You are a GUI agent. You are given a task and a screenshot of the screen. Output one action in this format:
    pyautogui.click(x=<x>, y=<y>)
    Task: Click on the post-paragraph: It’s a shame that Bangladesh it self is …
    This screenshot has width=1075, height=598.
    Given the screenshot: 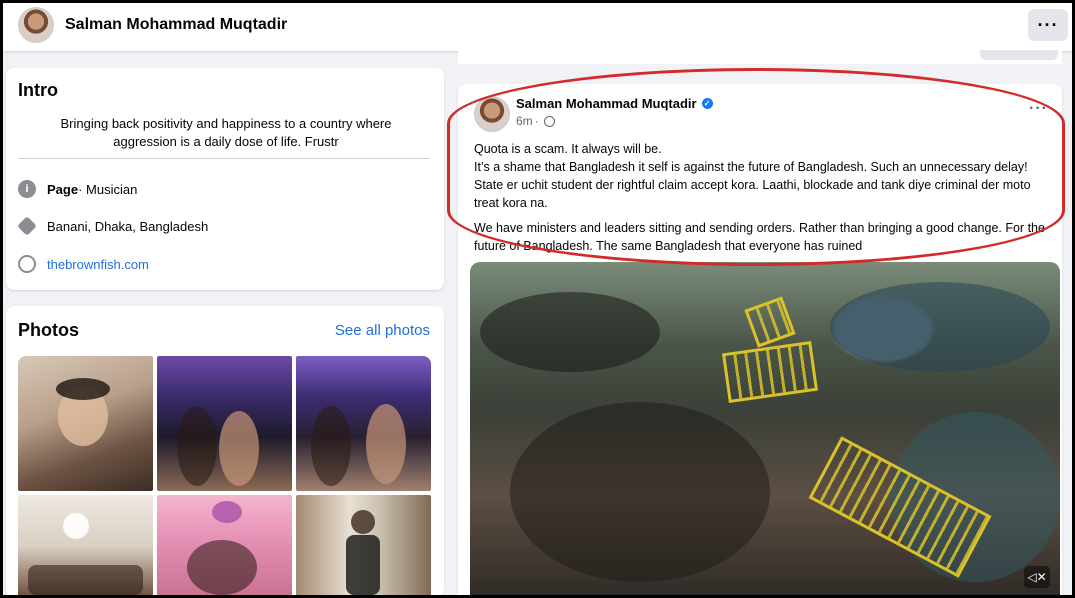 What is the action you would take?
    pyautogui.click(x=752, y=185)
    